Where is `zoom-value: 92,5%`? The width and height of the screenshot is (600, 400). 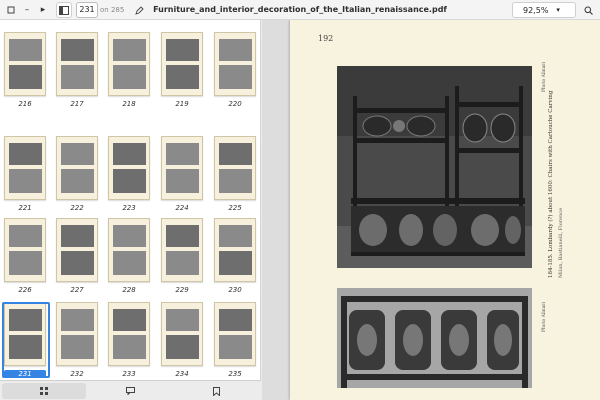 zoom-value: 92,5% is located at coordinates (536, 10).